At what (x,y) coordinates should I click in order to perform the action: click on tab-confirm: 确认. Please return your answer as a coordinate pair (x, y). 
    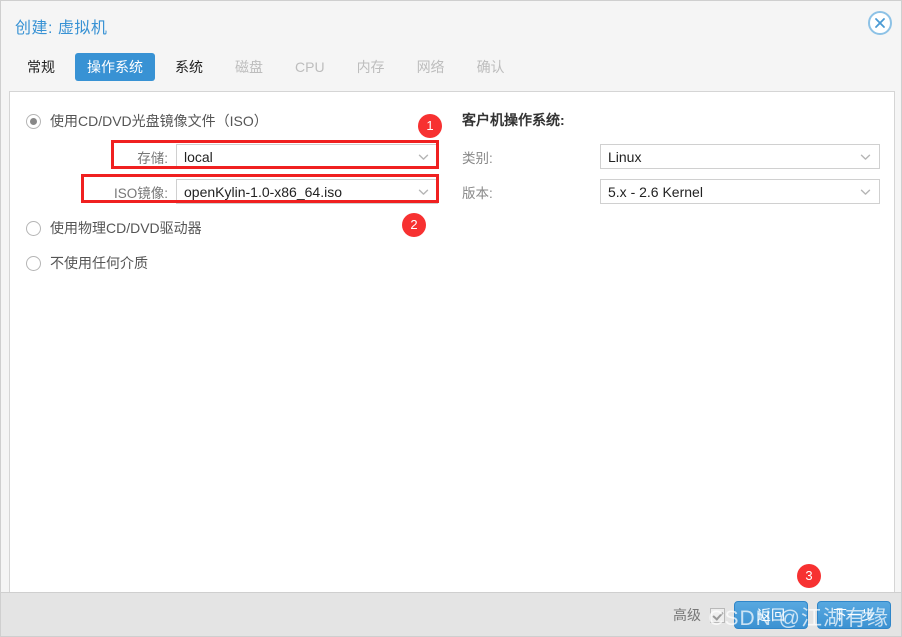
    Looking at the image, I should click on (491, 67).